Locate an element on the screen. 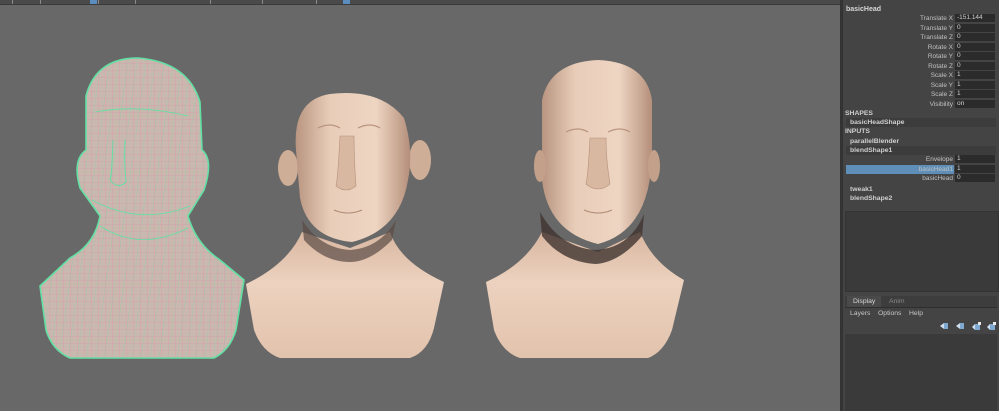 The height and width of the screenshot is (411, 999). attribute-row: Scale Z1 is located at coordinates (921, 94).